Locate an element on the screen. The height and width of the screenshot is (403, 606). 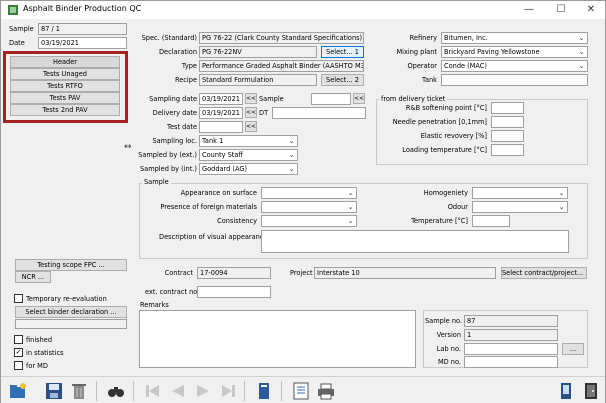
consistency-select: ⌄ is located at coordinates (309, 221).